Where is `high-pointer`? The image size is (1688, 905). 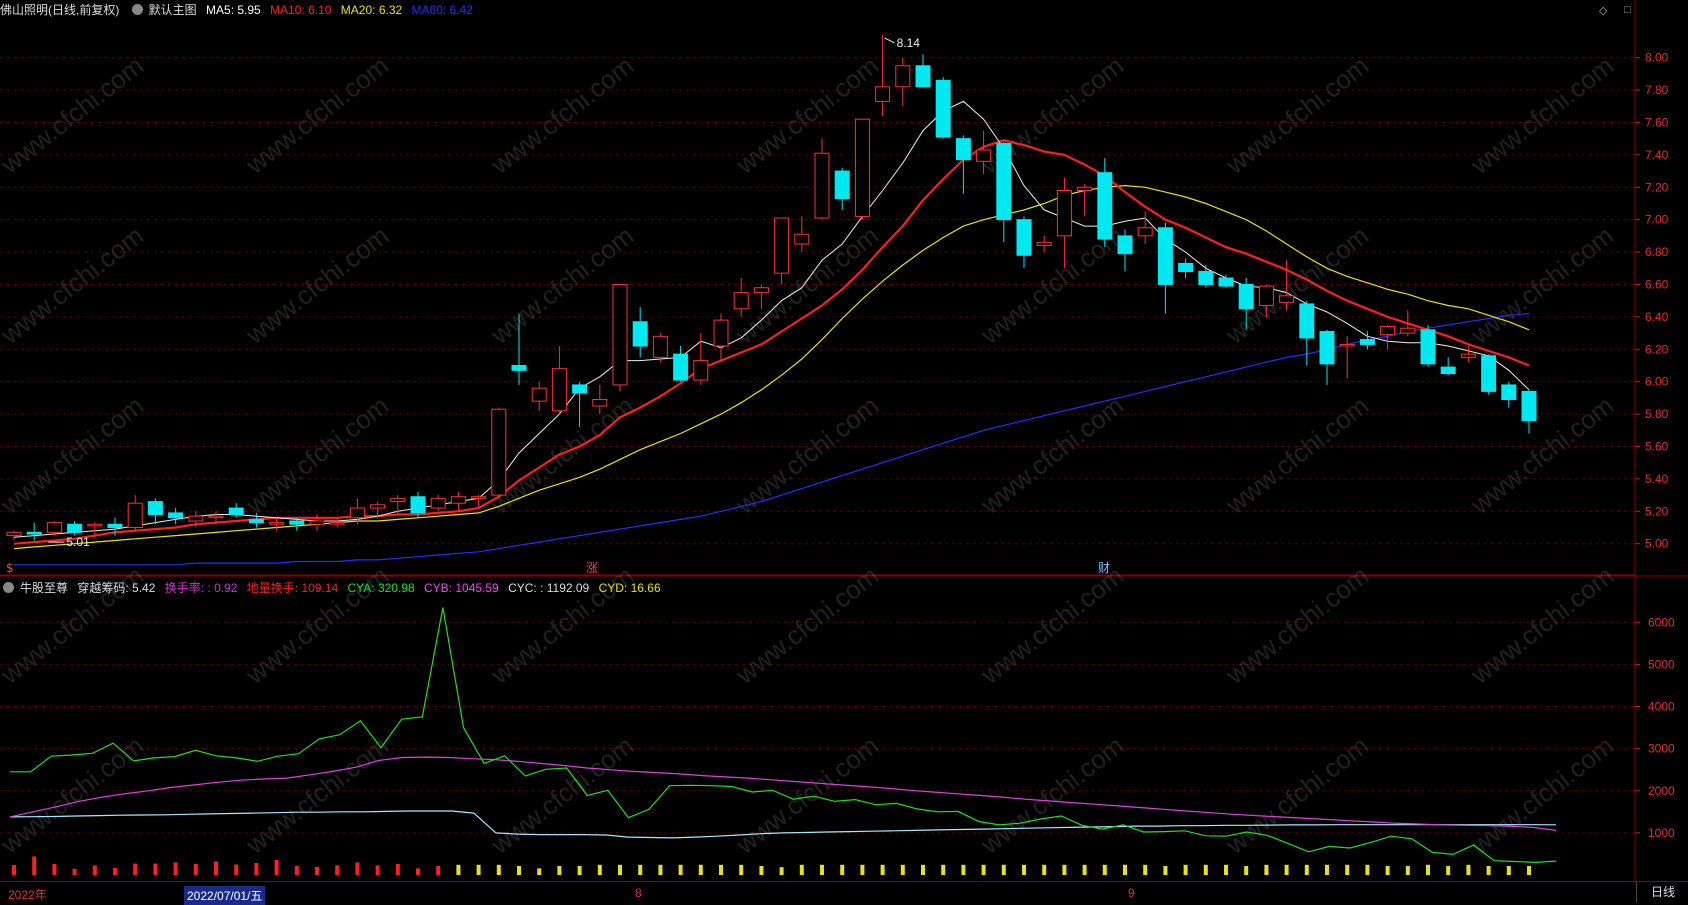 high-pointer is located at coordinates (889, 40).